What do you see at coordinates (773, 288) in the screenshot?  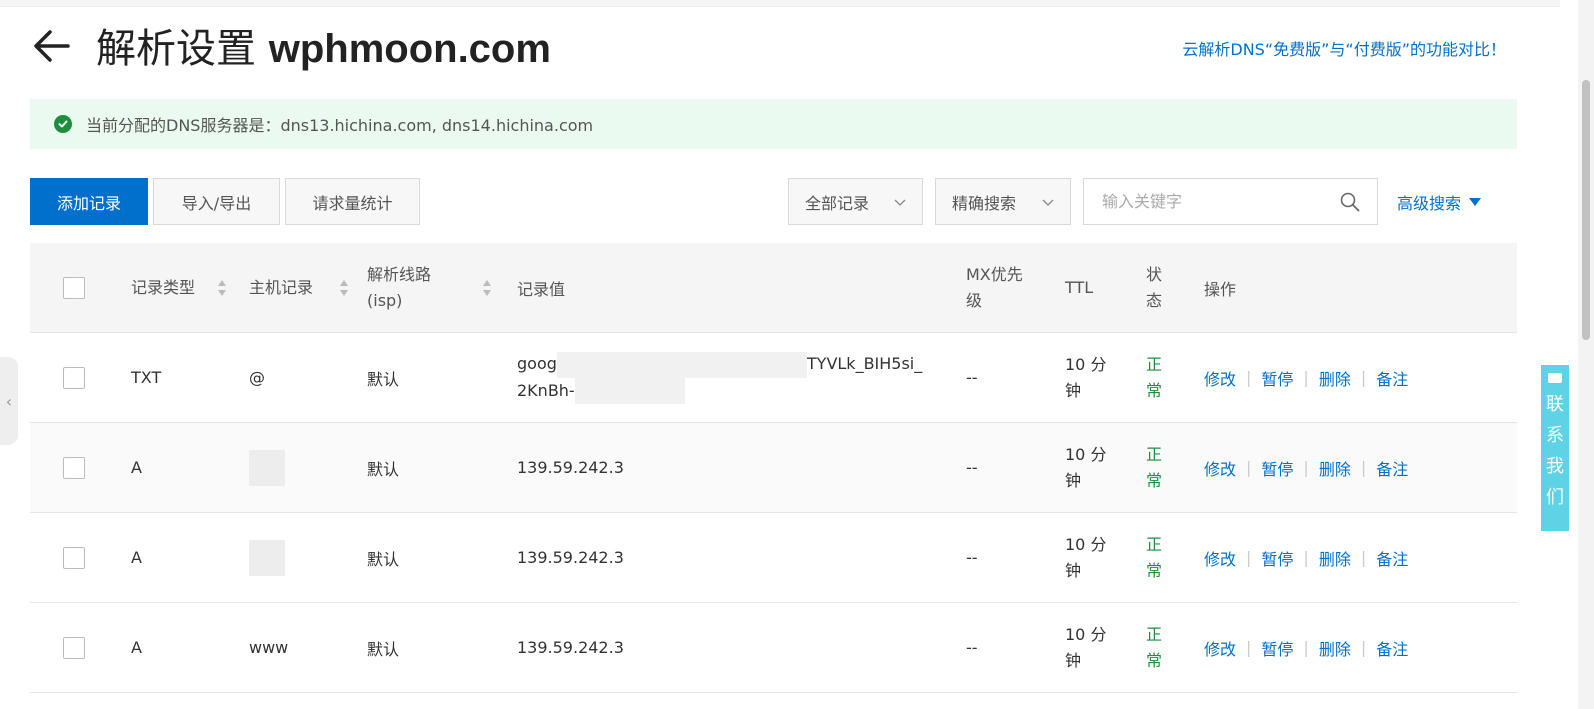 I see `table-header: 记录类型 主机记录 解析线路(isp) 记录值 MX优先级 TTL 状态 操作` at bounding box center [773, 288].